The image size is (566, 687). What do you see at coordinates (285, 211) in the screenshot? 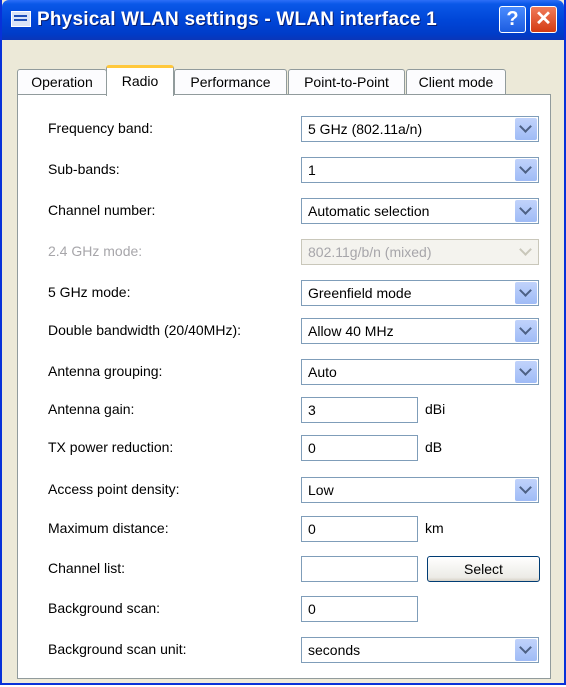
I see `channel-number-row: Channel number: Automatic selection` at bounding box center [285, 211].